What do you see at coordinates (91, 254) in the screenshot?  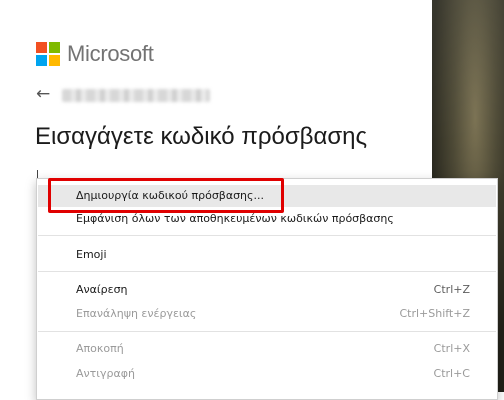 I see `menu-item-label: Emoji` at bounding box center [91, 254].